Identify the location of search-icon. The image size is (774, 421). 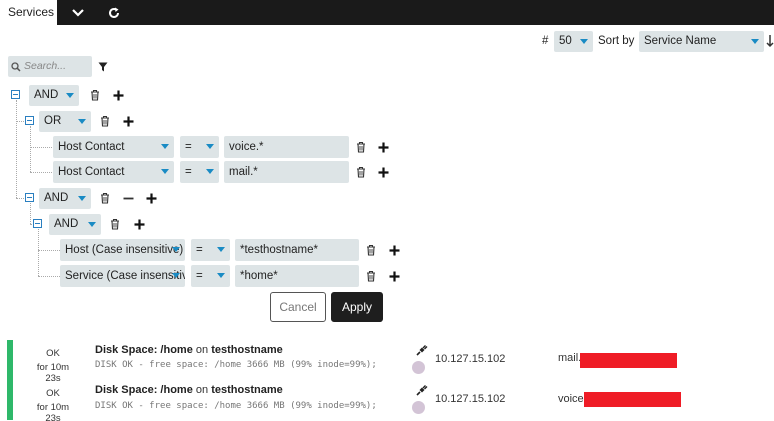
(15, 66).